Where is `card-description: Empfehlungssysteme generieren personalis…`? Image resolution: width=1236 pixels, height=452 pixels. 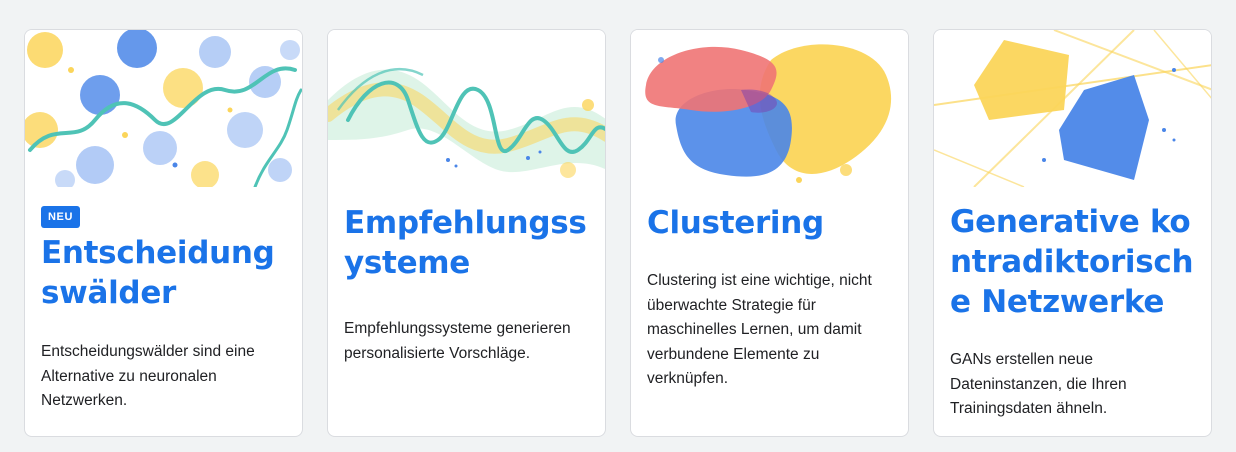 card-description: Empfehlungssysteme generieren personalis… is located at coordinates (457, 341).